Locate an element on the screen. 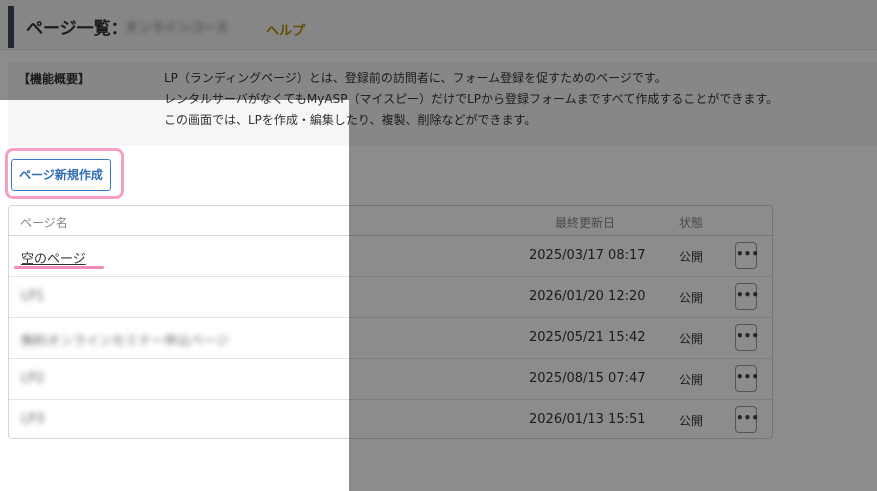 This screenshot has width=877, height=491. page-name-link: LP2 is located at coordinates (32, 378).